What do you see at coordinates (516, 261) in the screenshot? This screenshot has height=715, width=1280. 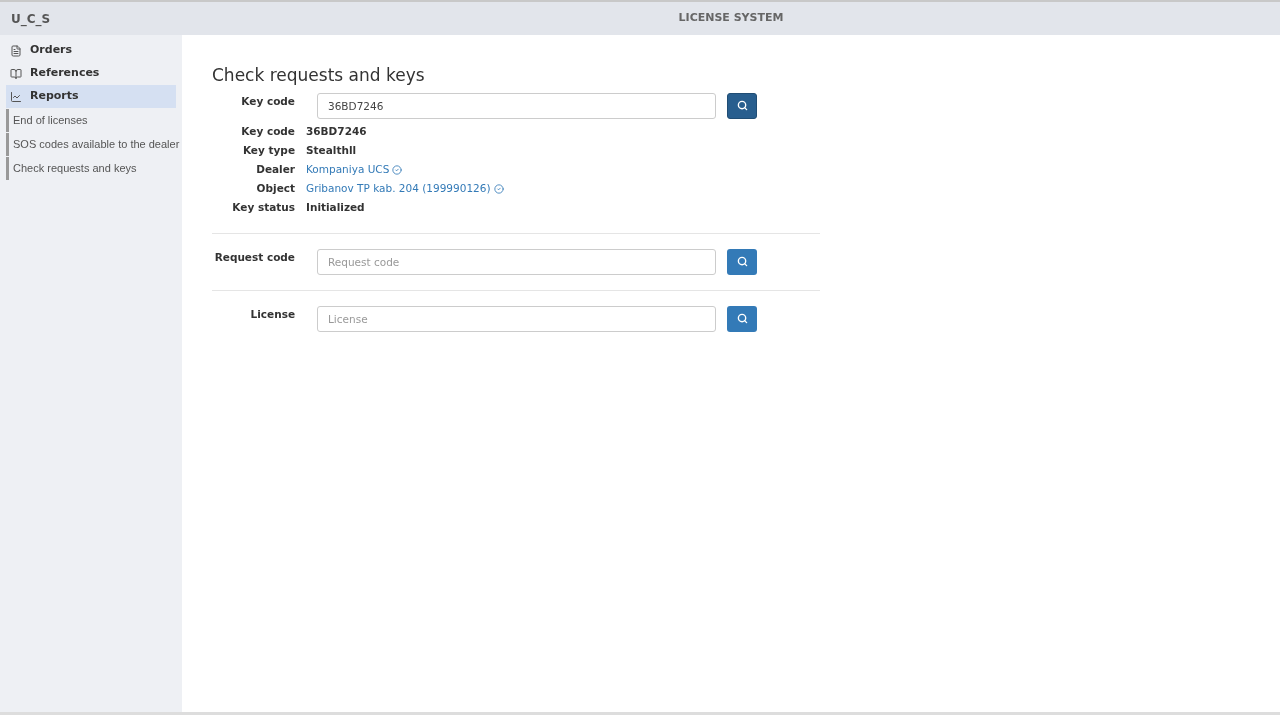 I see `input-field: Request code` at bounding box center [516, 261].